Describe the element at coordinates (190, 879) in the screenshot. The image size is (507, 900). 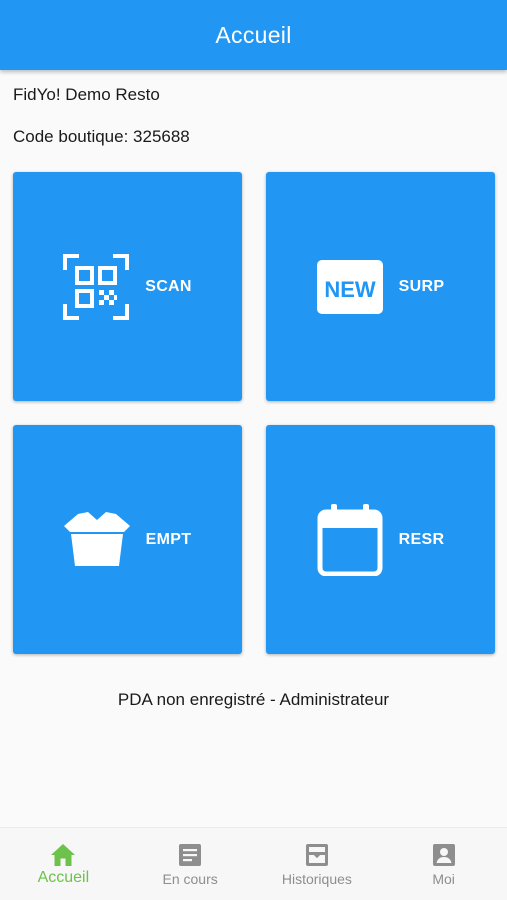
I see `nav-label-en-cours: En cours` at that location.